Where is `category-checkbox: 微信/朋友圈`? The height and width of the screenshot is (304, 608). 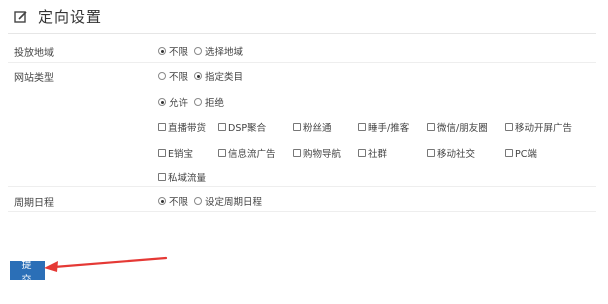
category-checkbox: 微信/朋友圈 is located at coordinates (457, 127).